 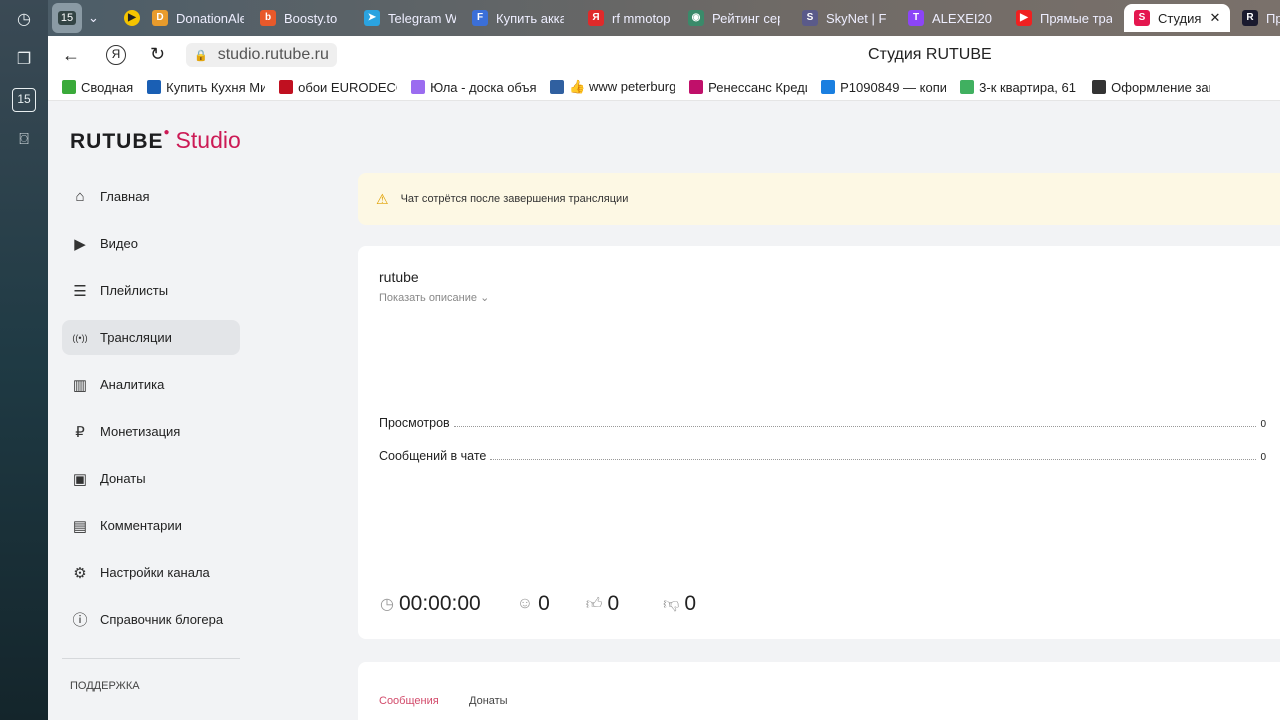 What do you see at coordinates (273, 54) in the screenshot?
I see `url-text: studio.rutube.ru` at bounding box center [273, 54].